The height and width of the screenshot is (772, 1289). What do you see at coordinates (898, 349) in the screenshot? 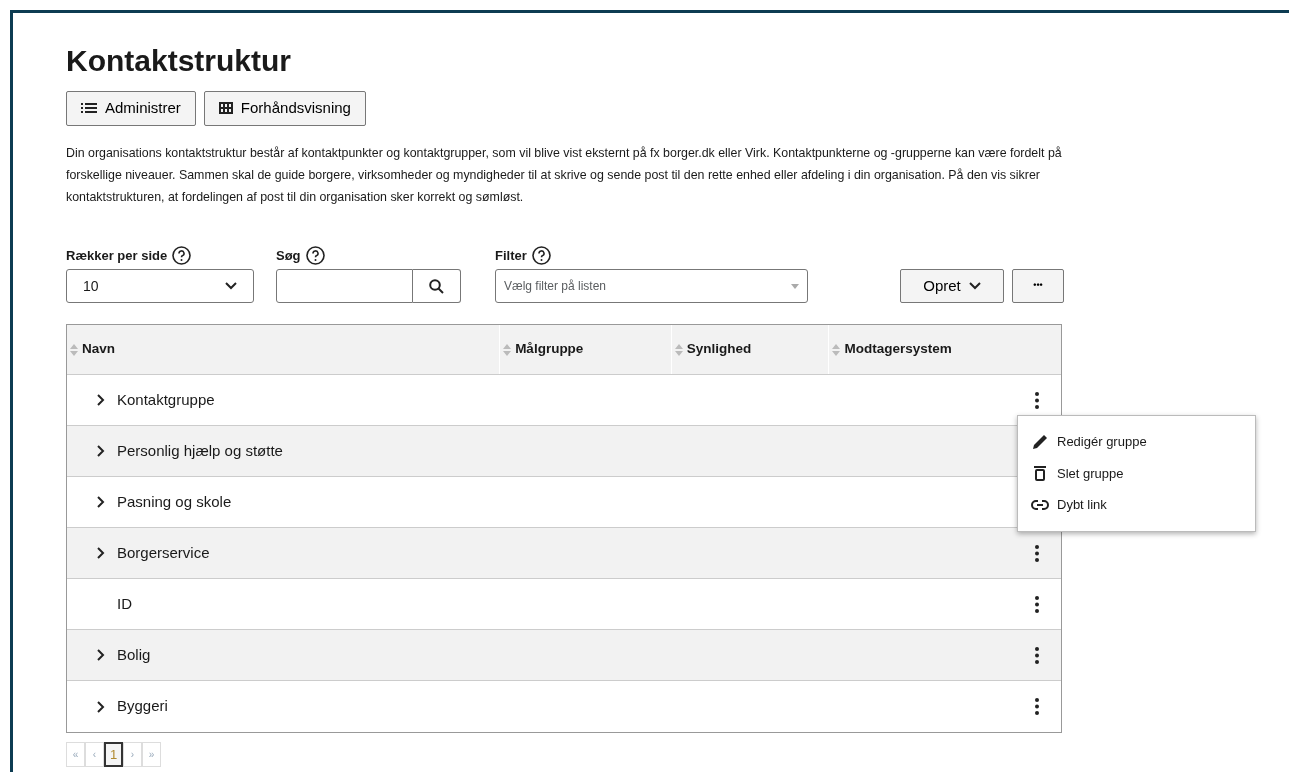
I see `column-header: Modtagersystem` at bounding box center [898, 349].